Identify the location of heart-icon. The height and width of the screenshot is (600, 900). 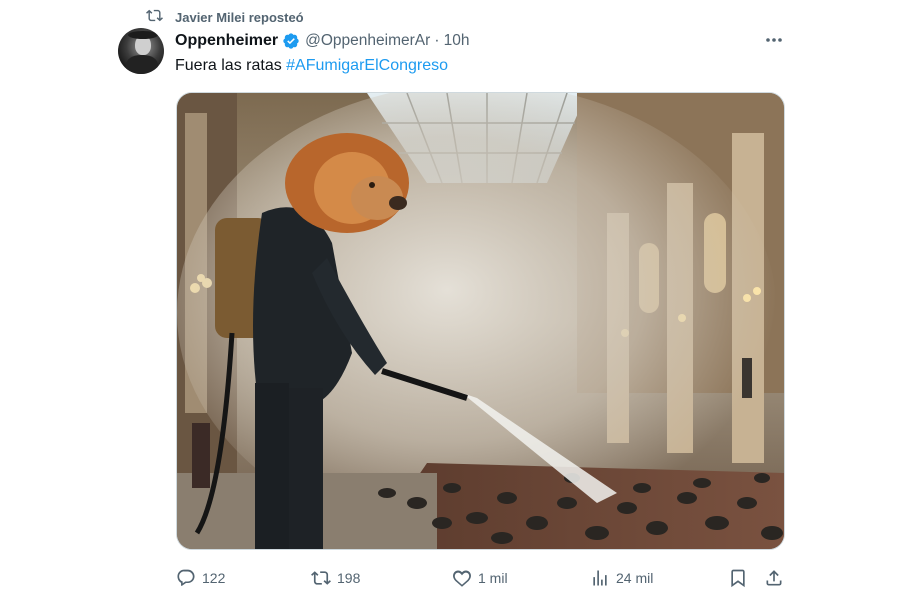
(462, 578).